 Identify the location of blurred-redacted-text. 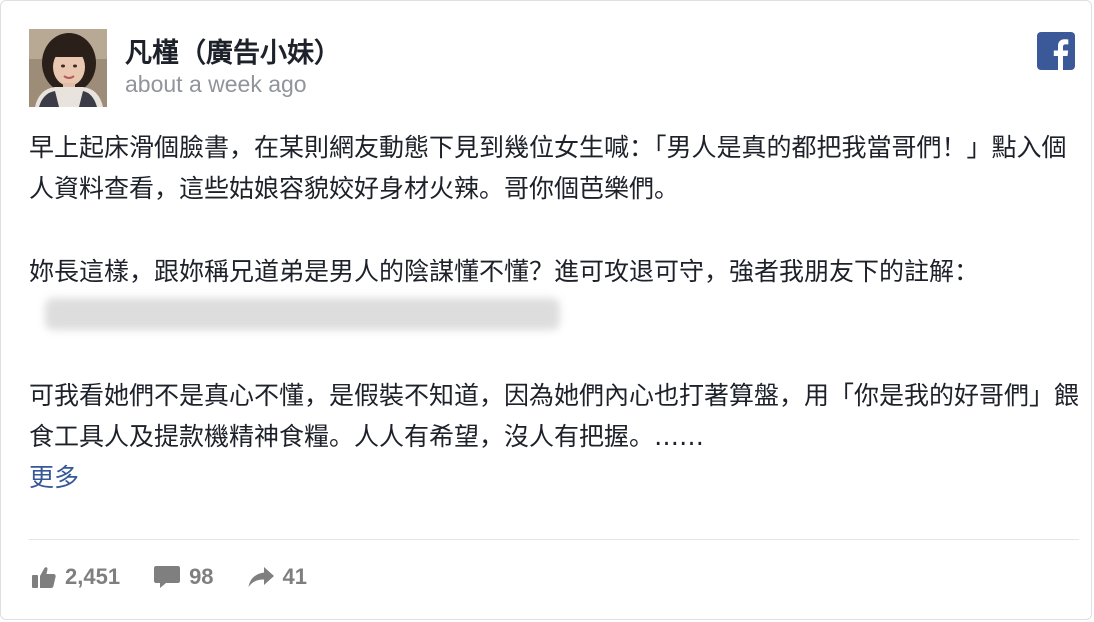
(302, 314).